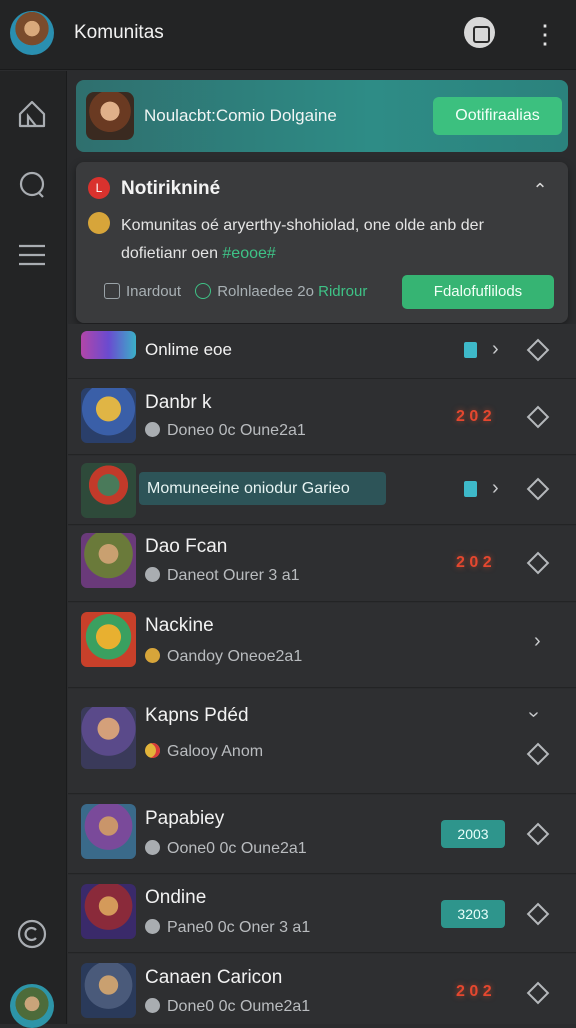 The width and height of the screenshot is (576, 1028). I want to click on home-icon, so click(32, 114).